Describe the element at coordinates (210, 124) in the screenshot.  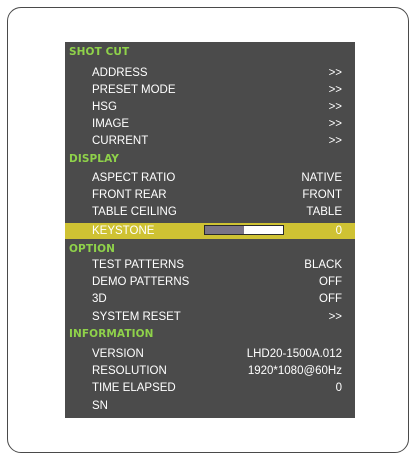
I see `menu-item-image: IMAGE >>` at that location.